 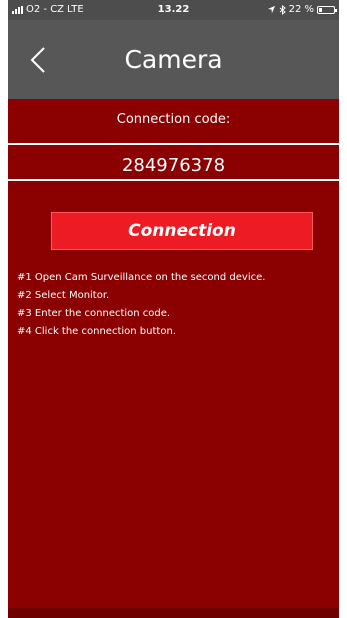 What do you see at coordinates (173, 10) in the screenshot?
I see `status-bar: O2 - CZ LTE 13.22 22 %` at bounding box center [173, 10].